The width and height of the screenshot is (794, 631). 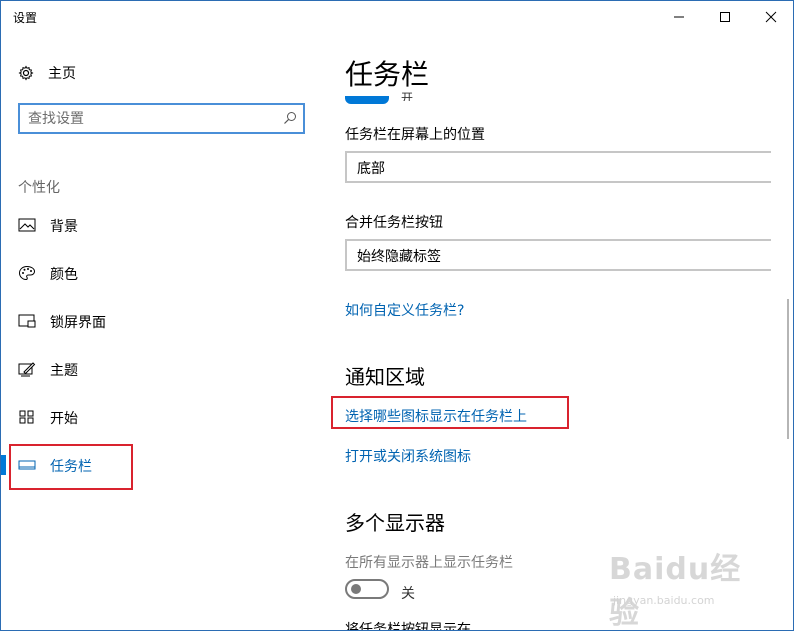 What do you see at coordinates (78, 323) in the screenshot?
I see `sidebar-item-label: 锁屏界面` at bounding box center [78, 323].